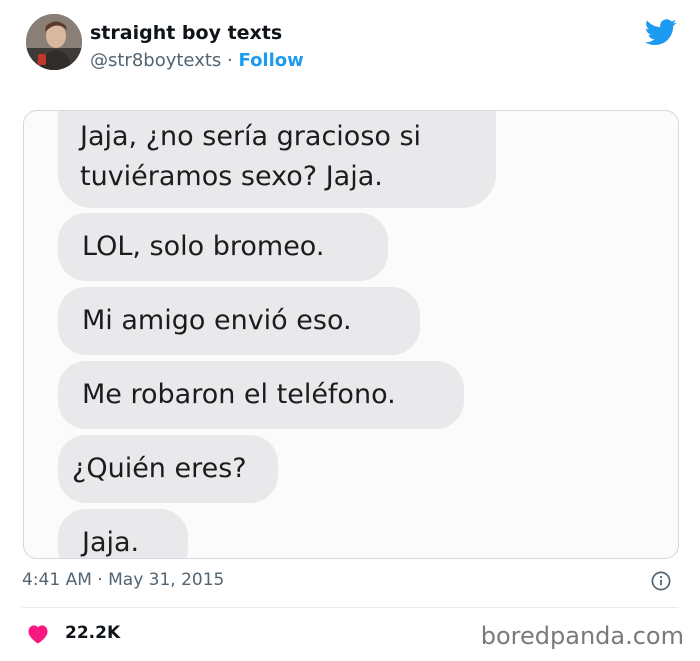 Image resolution: width=700 pixels, height=661 pixels. What do you see at coordinates (166, 580) in the screenshot?
I see `tweet-date: May 31, 2015` at bounding box center [166, 580].